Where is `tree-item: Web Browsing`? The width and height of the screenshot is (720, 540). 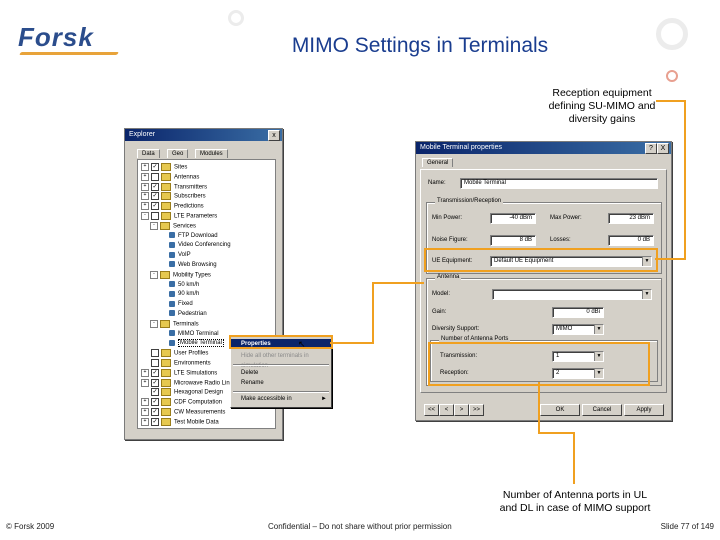
tree-item: Web Browsing is located at coordinates (188, 265).